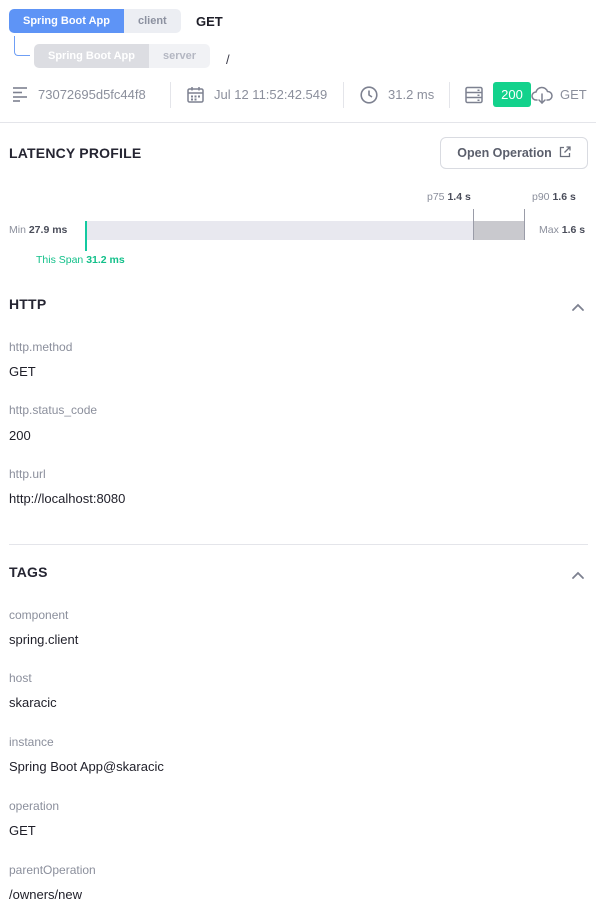 The width and height of the screenshot is (596, 912). I want to click on server-service-chip: Spring Boot App server, so click(122, 56).